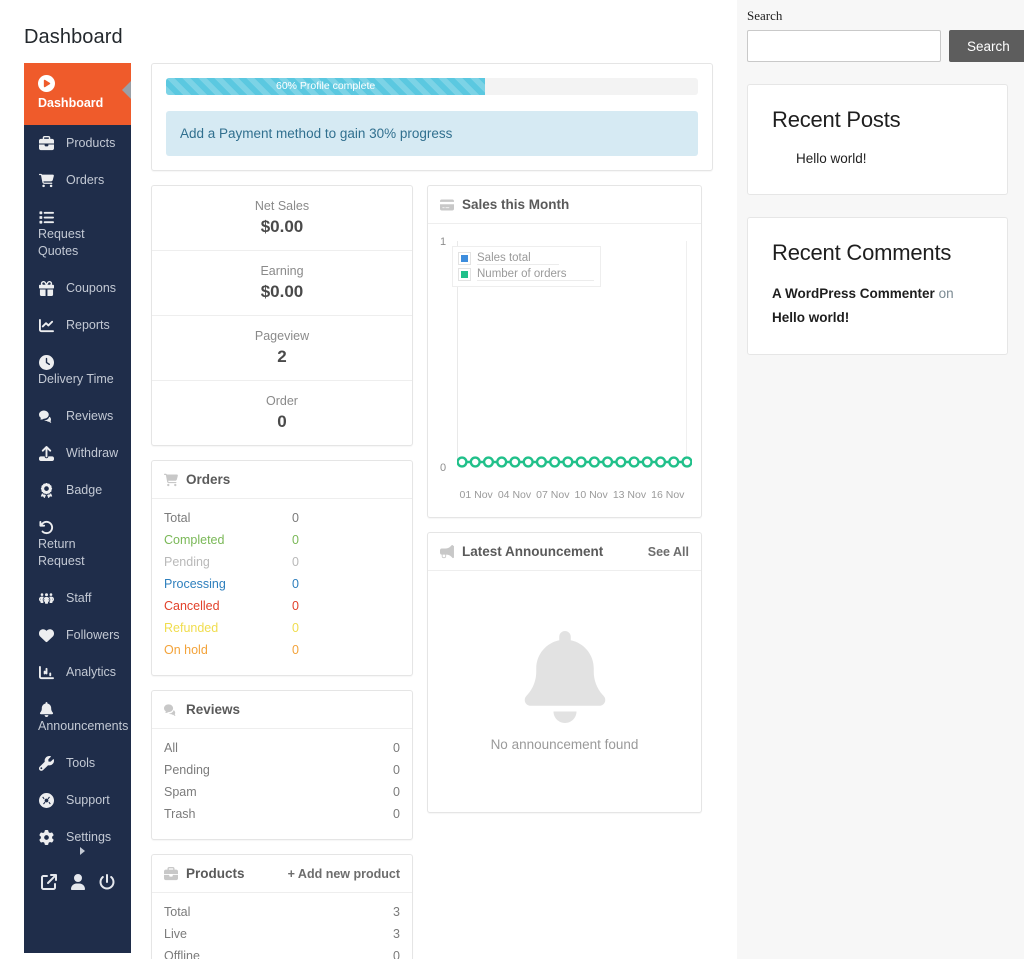 This screenshot has width=1024, height=959. What do you see at coordinates (282, 480) in the screenshot?
I see `orders-card-header: Orders` at bounding box center [282, 480].